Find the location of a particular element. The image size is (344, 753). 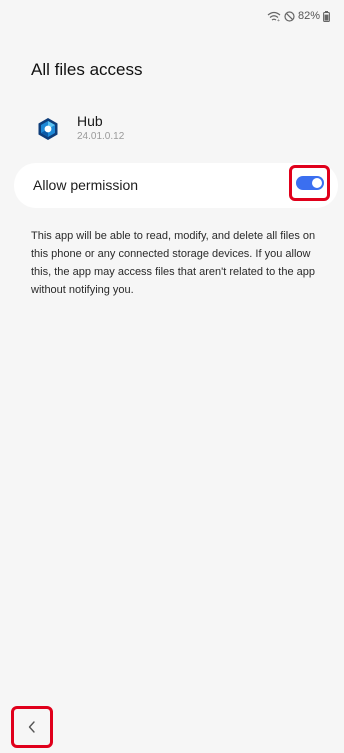

hub-app-icon is located at coordinates (48, 128).